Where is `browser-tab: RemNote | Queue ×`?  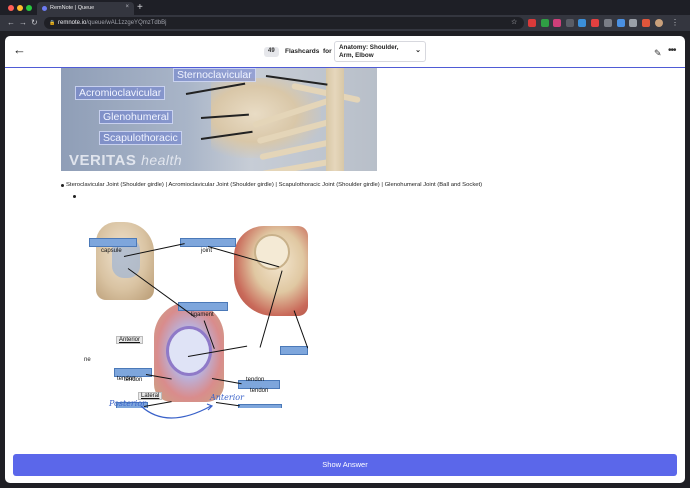
browser-tab: RemNote | Queue × is located at coordinates (85, 8).